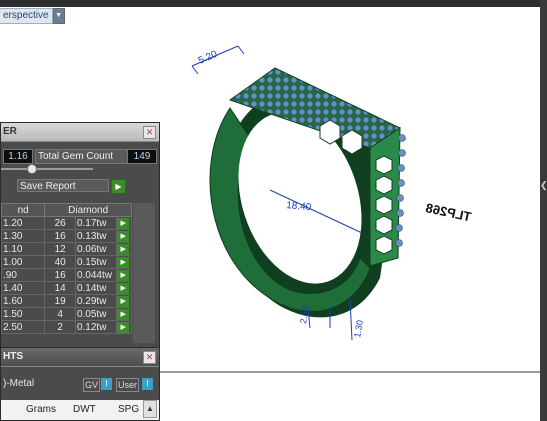  I want to click on user-label: User, so click(128, 385).